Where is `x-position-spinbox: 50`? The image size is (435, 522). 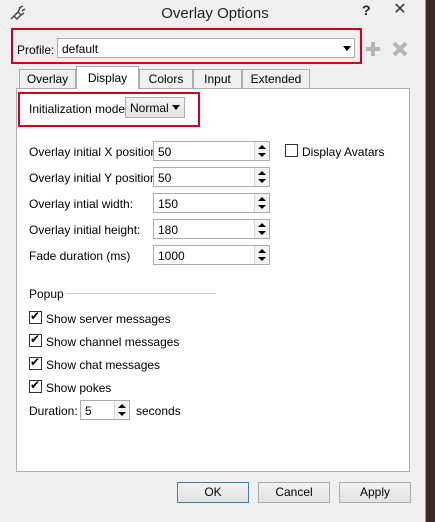 x-position-spinbox: 50 is located at coordinates (211, 151).